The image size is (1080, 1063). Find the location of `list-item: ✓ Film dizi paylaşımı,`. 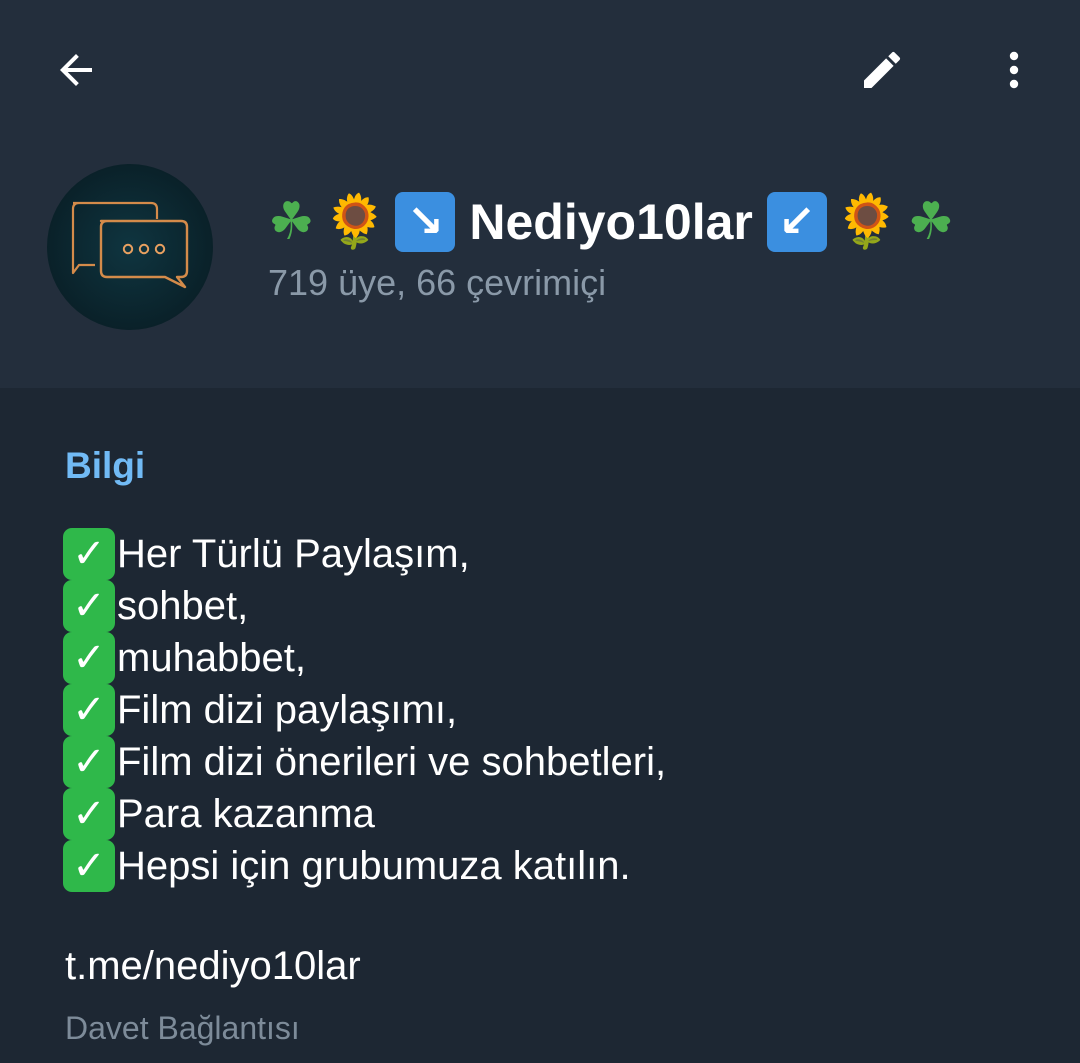

list-item: ✓ Film dizi paylaşımı, is located at coordinates (364, 710).